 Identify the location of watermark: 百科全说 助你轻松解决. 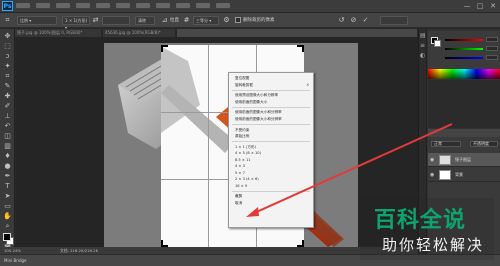
(427, 229).